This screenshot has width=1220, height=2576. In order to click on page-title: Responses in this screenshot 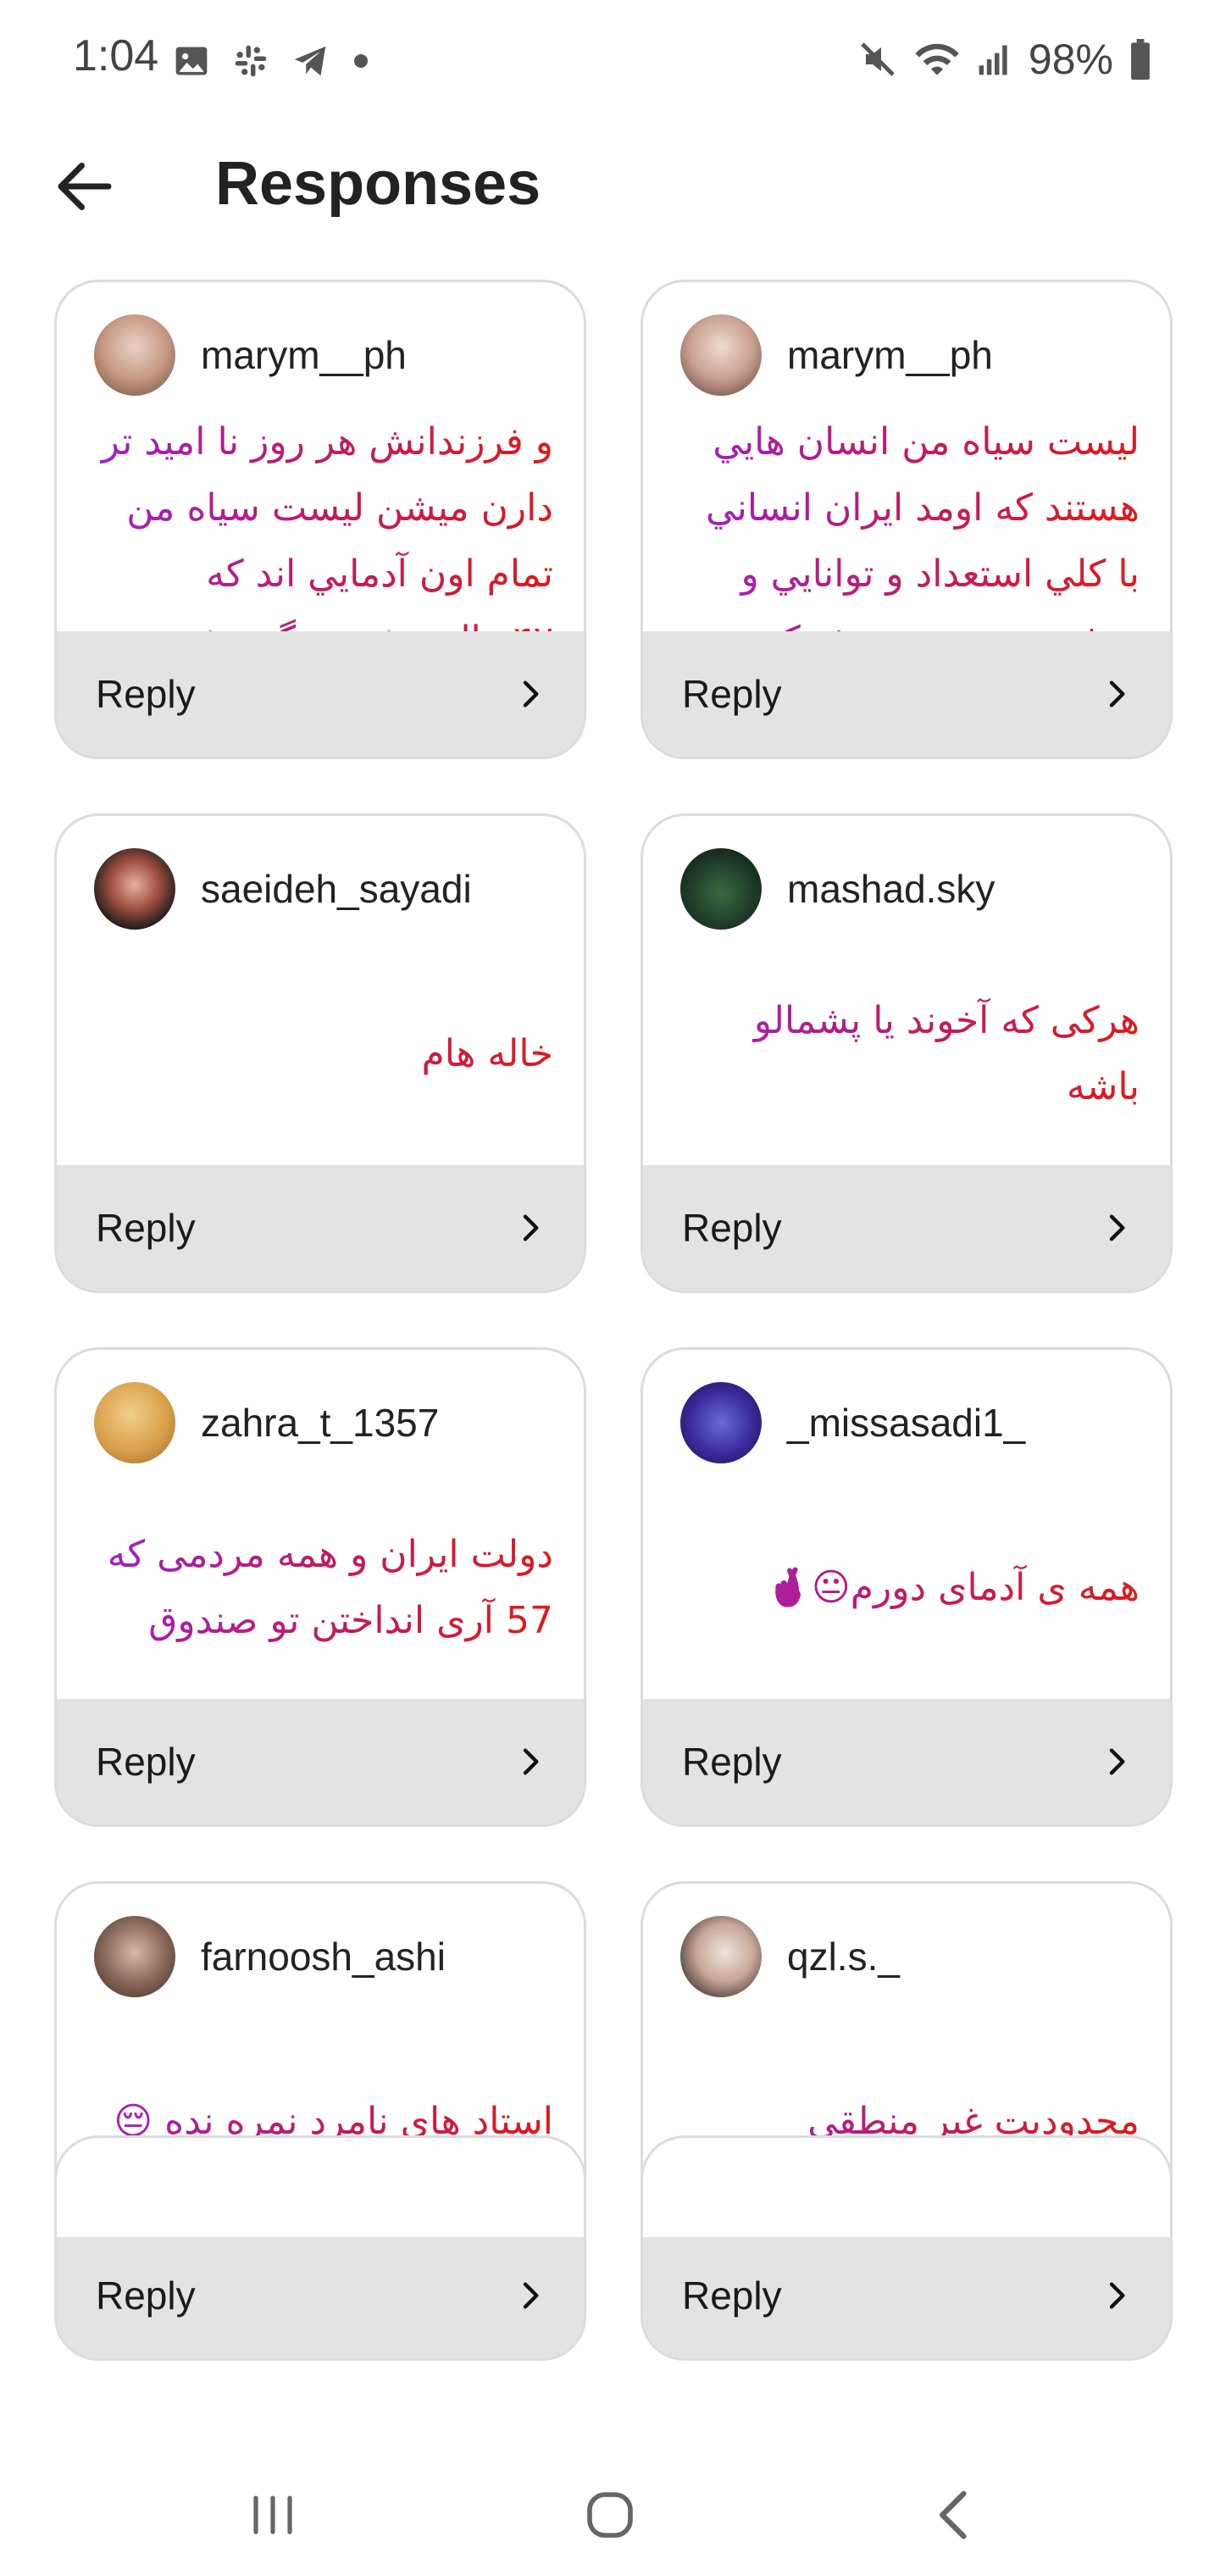, I will do `click(378, 184)`.